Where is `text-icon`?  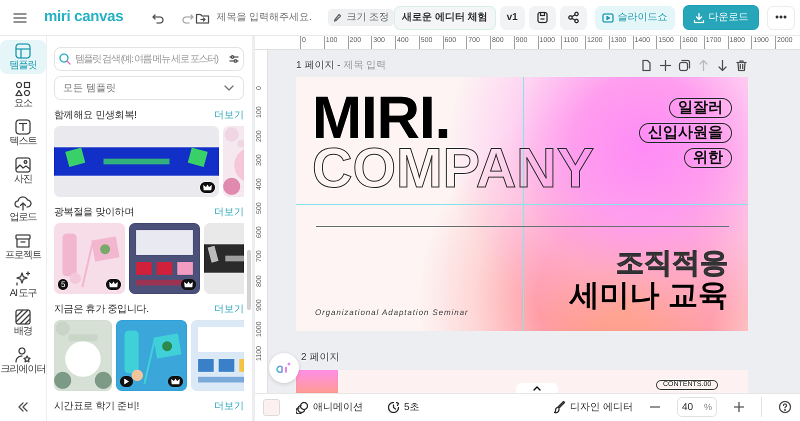
text-icon is located at coordinates (23, 127).